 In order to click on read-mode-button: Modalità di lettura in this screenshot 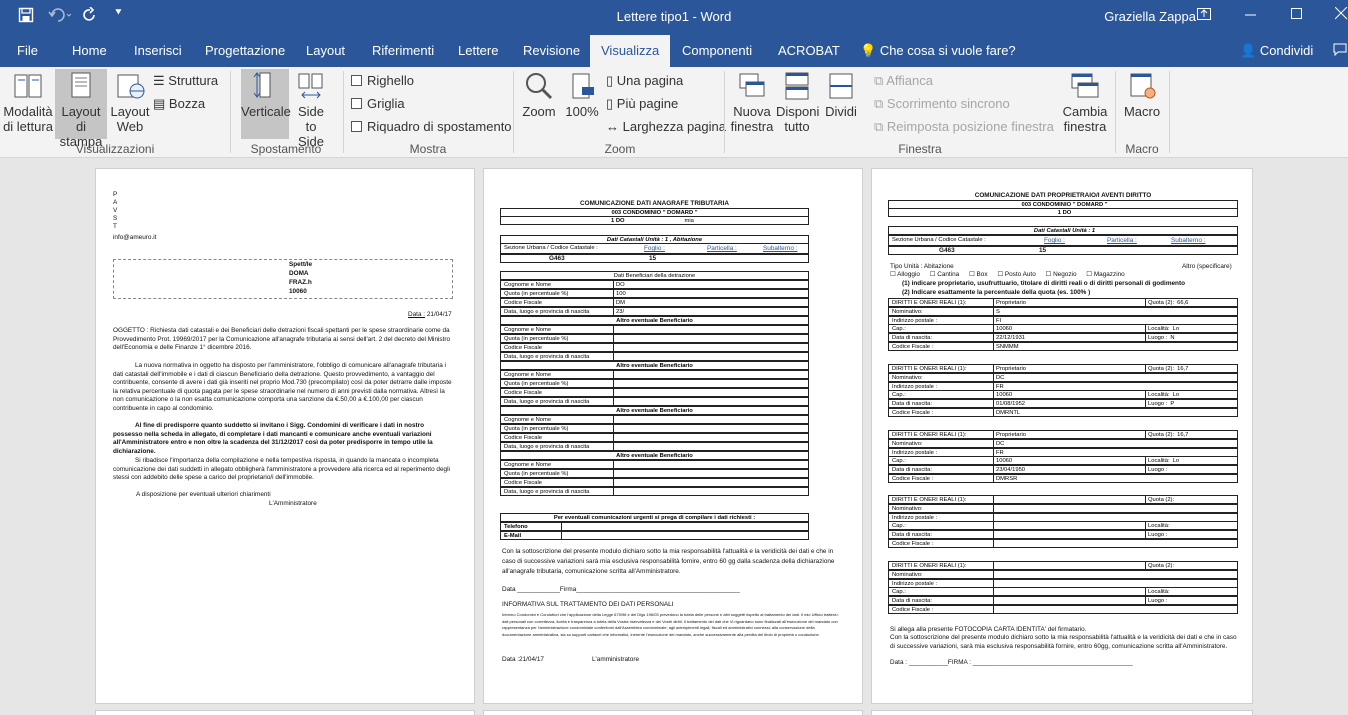, I will do `click(28, 105)`.